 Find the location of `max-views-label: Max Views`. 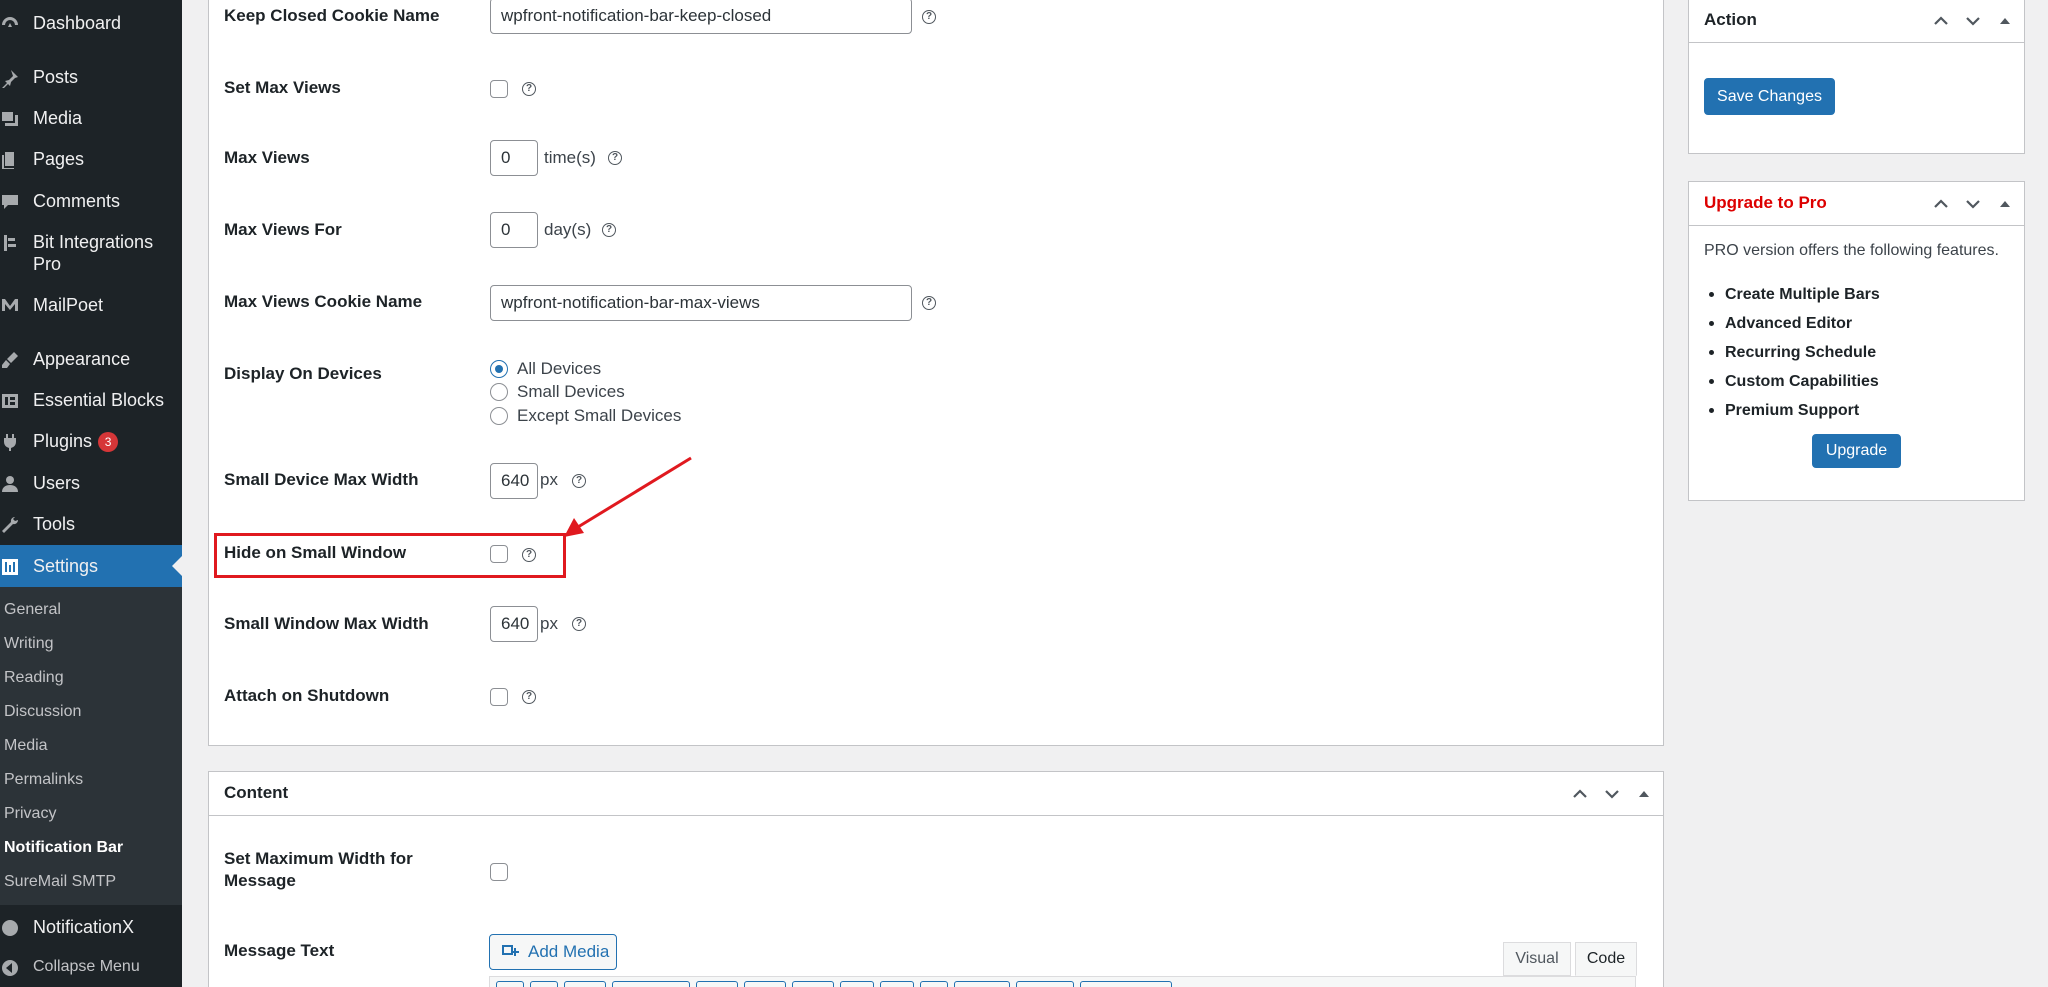

max-views-label: Max Views is located at coordinates (267, 157).